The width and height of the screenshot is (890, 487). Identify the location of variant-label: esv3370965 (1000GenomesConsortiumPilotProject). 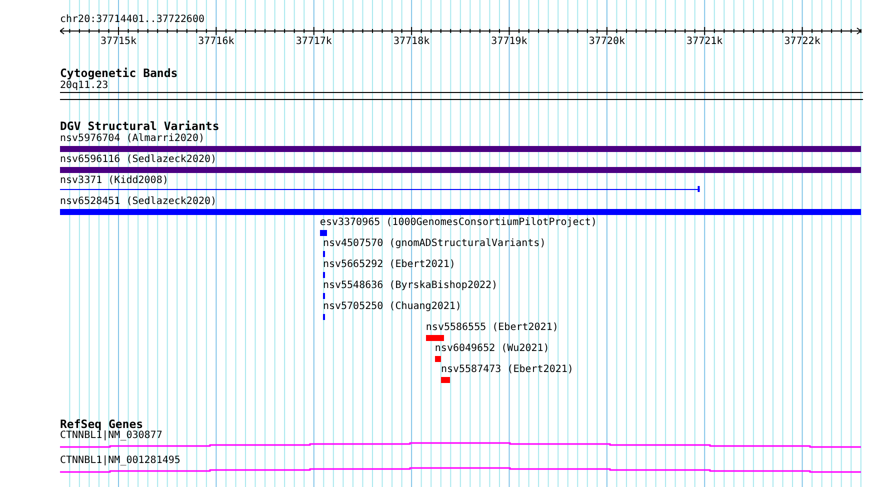
(458, 223).